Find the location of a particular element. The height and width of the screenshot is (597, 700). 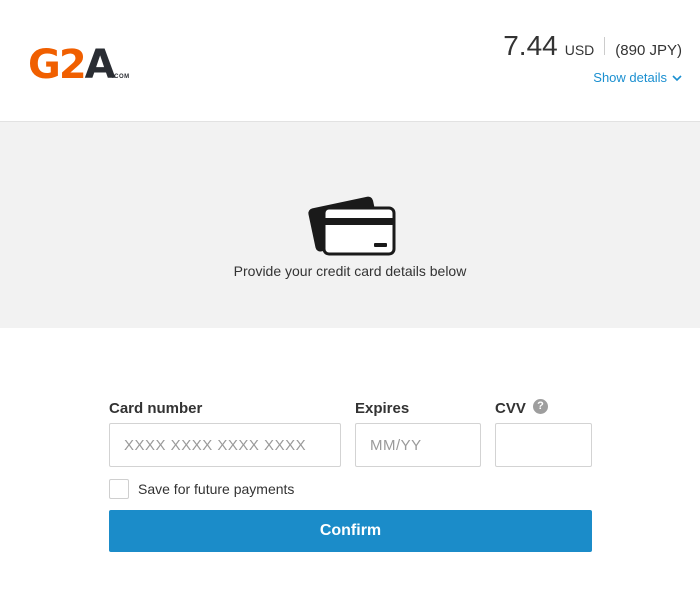

expires-input is located at coordinates (418, 445).